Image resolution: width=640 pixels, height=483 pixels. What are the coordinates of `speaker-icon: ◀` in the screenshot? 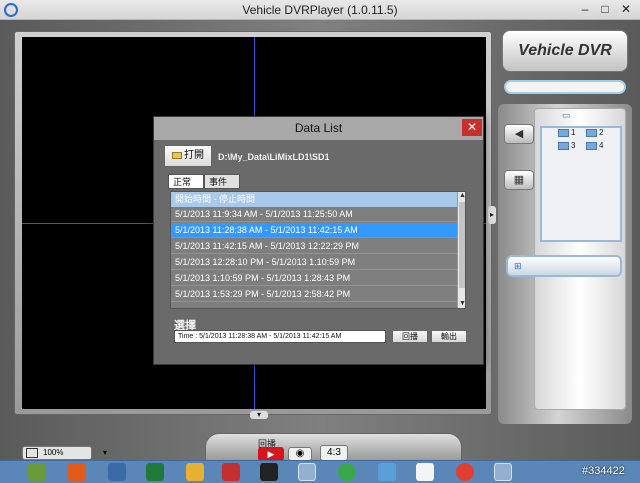 It's located at (519, 134).